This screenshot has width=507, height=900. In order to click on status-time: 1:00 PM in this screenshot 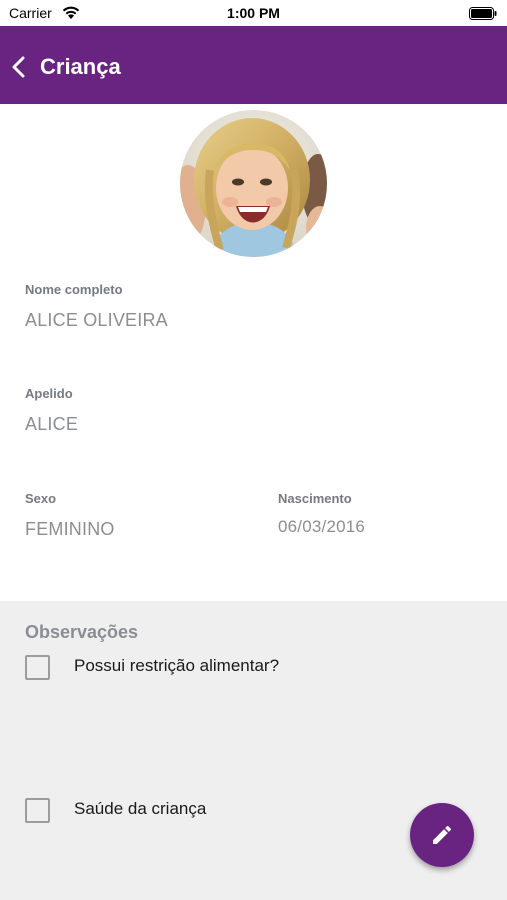, I will do `click(253, 13)`.